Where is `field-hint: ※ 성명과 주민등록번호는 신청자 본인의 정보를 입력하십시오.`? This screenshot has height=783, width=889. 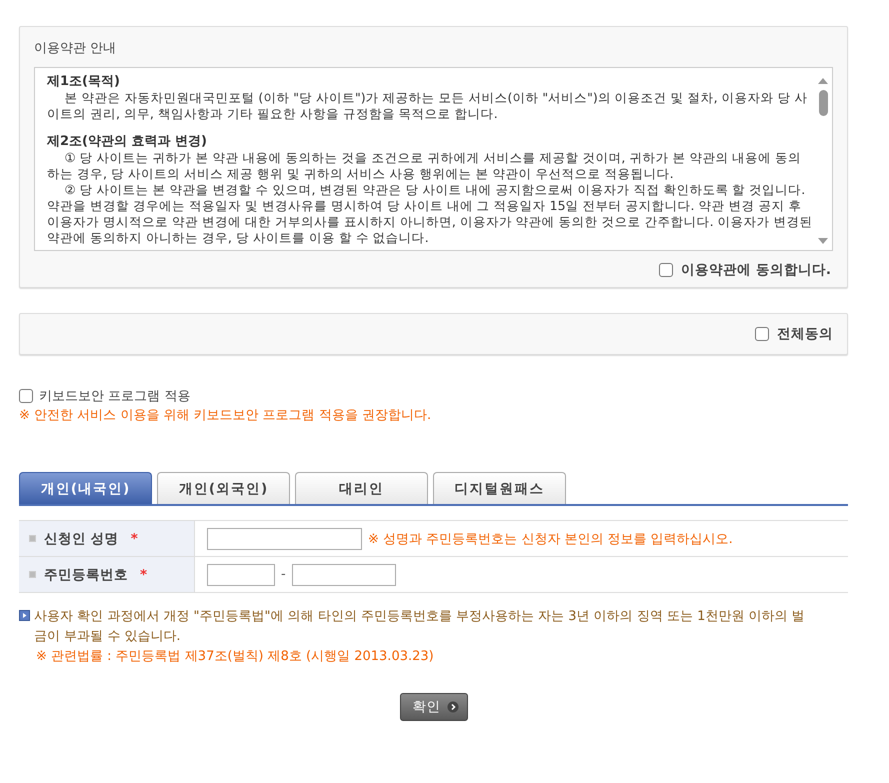
field-hint: ※ 성명과 주민등록번호는 신청자 본인의 정보를 입력하십시오. is located at coordinates (550, 539).